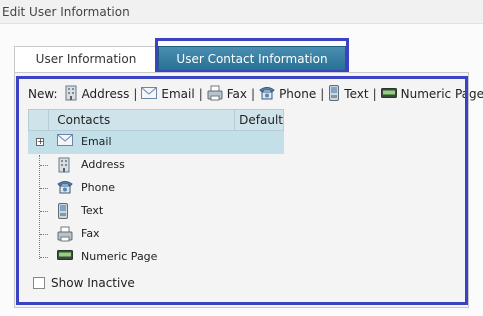  I want to click on new-email-label: Email, so click(178, 94).